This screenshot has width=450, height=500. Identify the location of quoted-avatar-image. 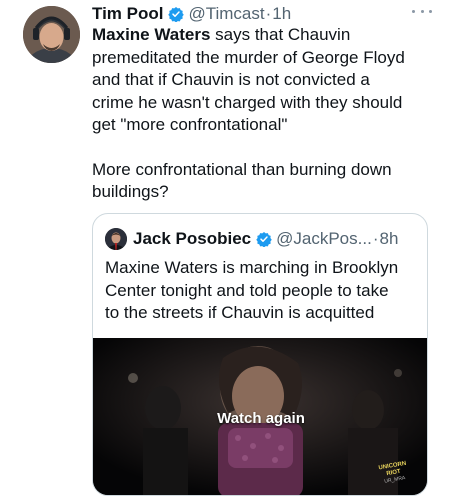
(116, 239).